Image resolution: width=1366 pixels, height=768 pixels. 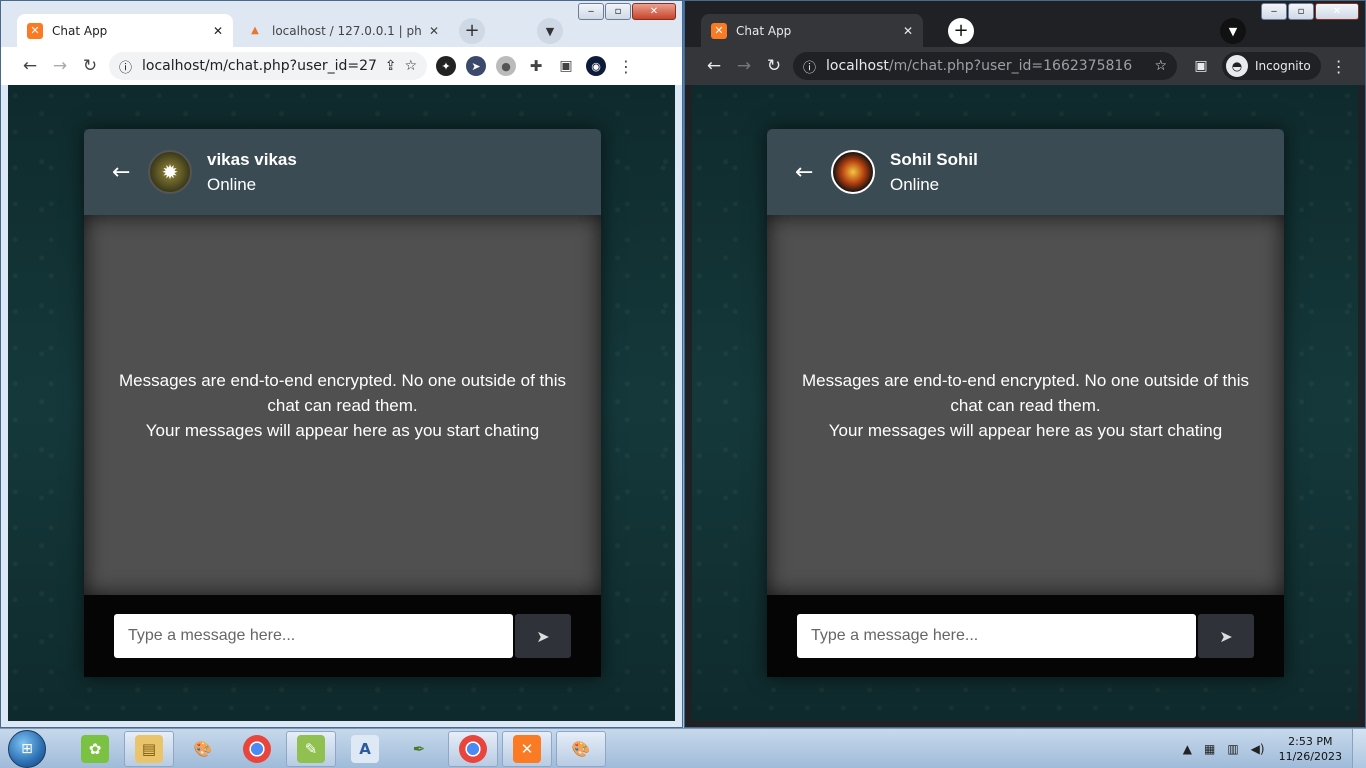 I want to click on taskbar-app-xampp: ✕, so click(x=527, y=748).